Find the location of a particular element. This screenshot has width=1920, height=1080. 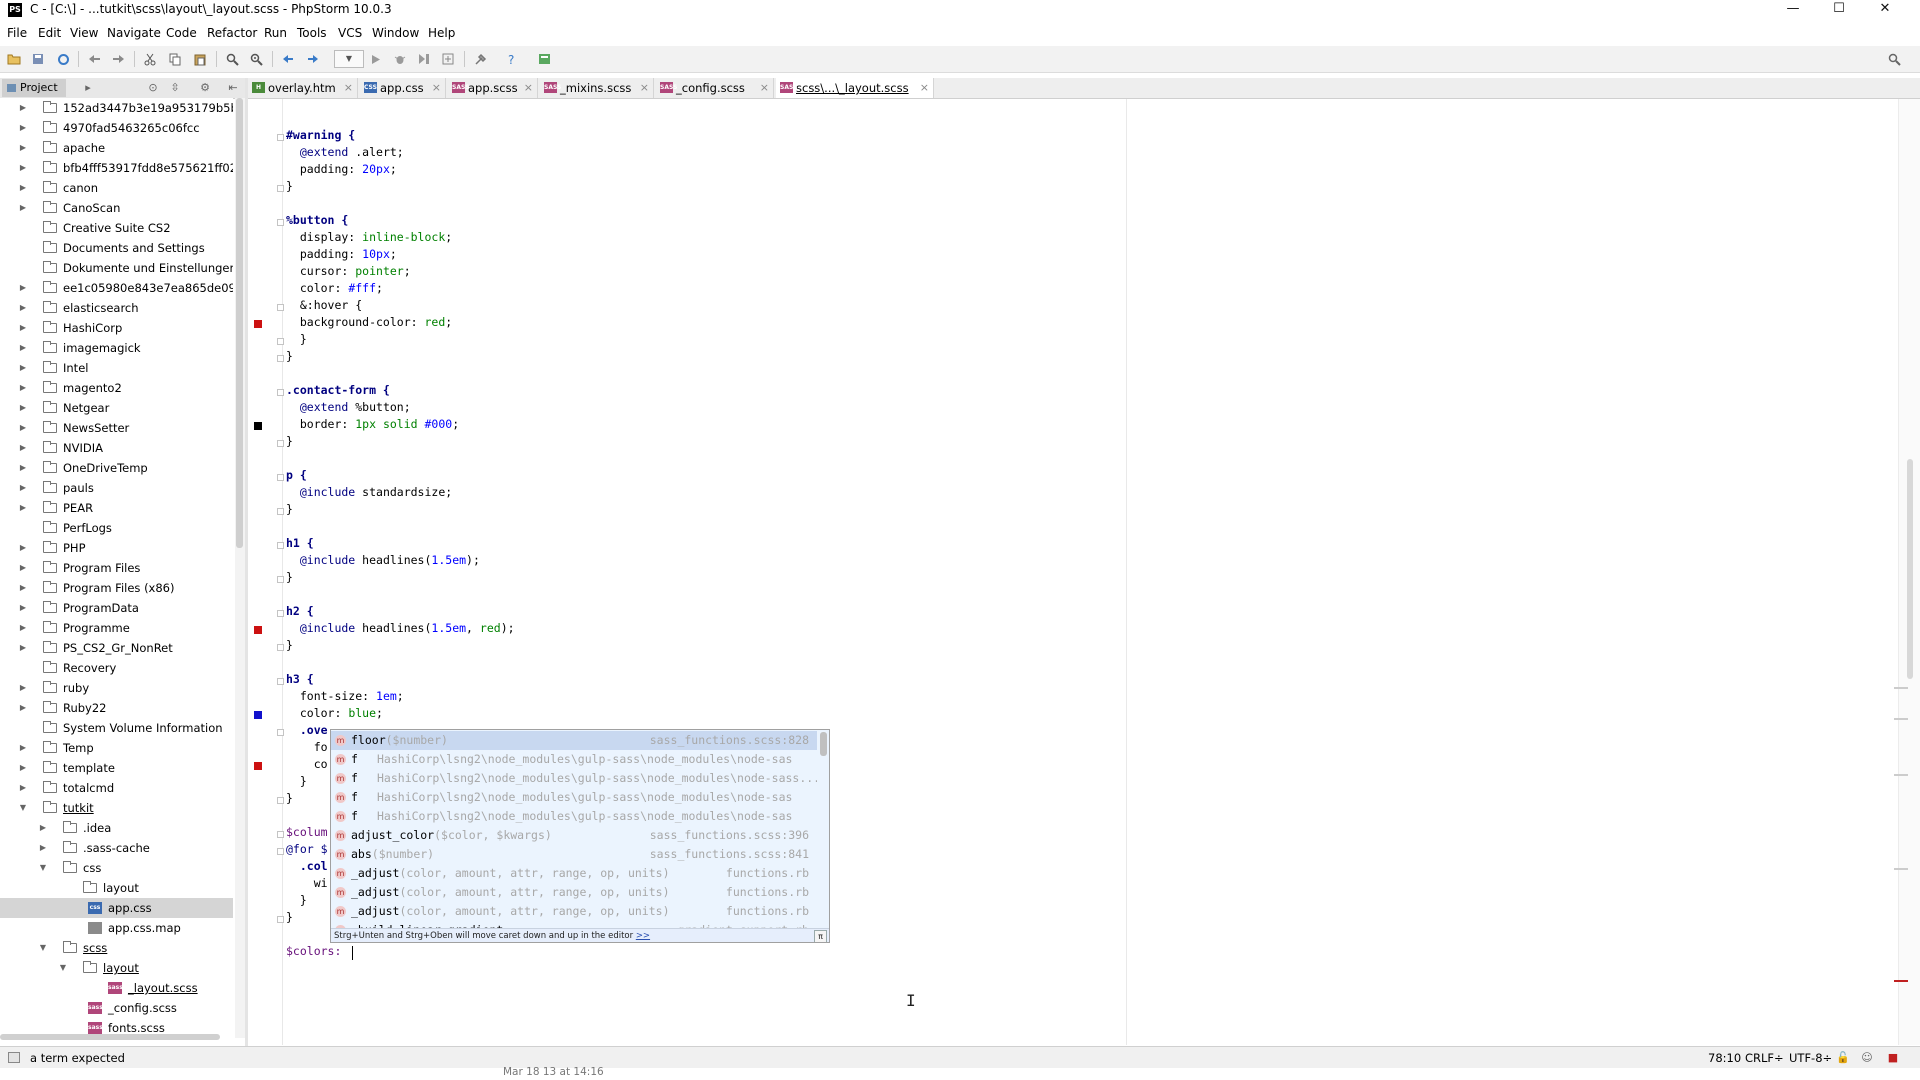

tree-item: ▼ css is located at coordinates (116, 868).